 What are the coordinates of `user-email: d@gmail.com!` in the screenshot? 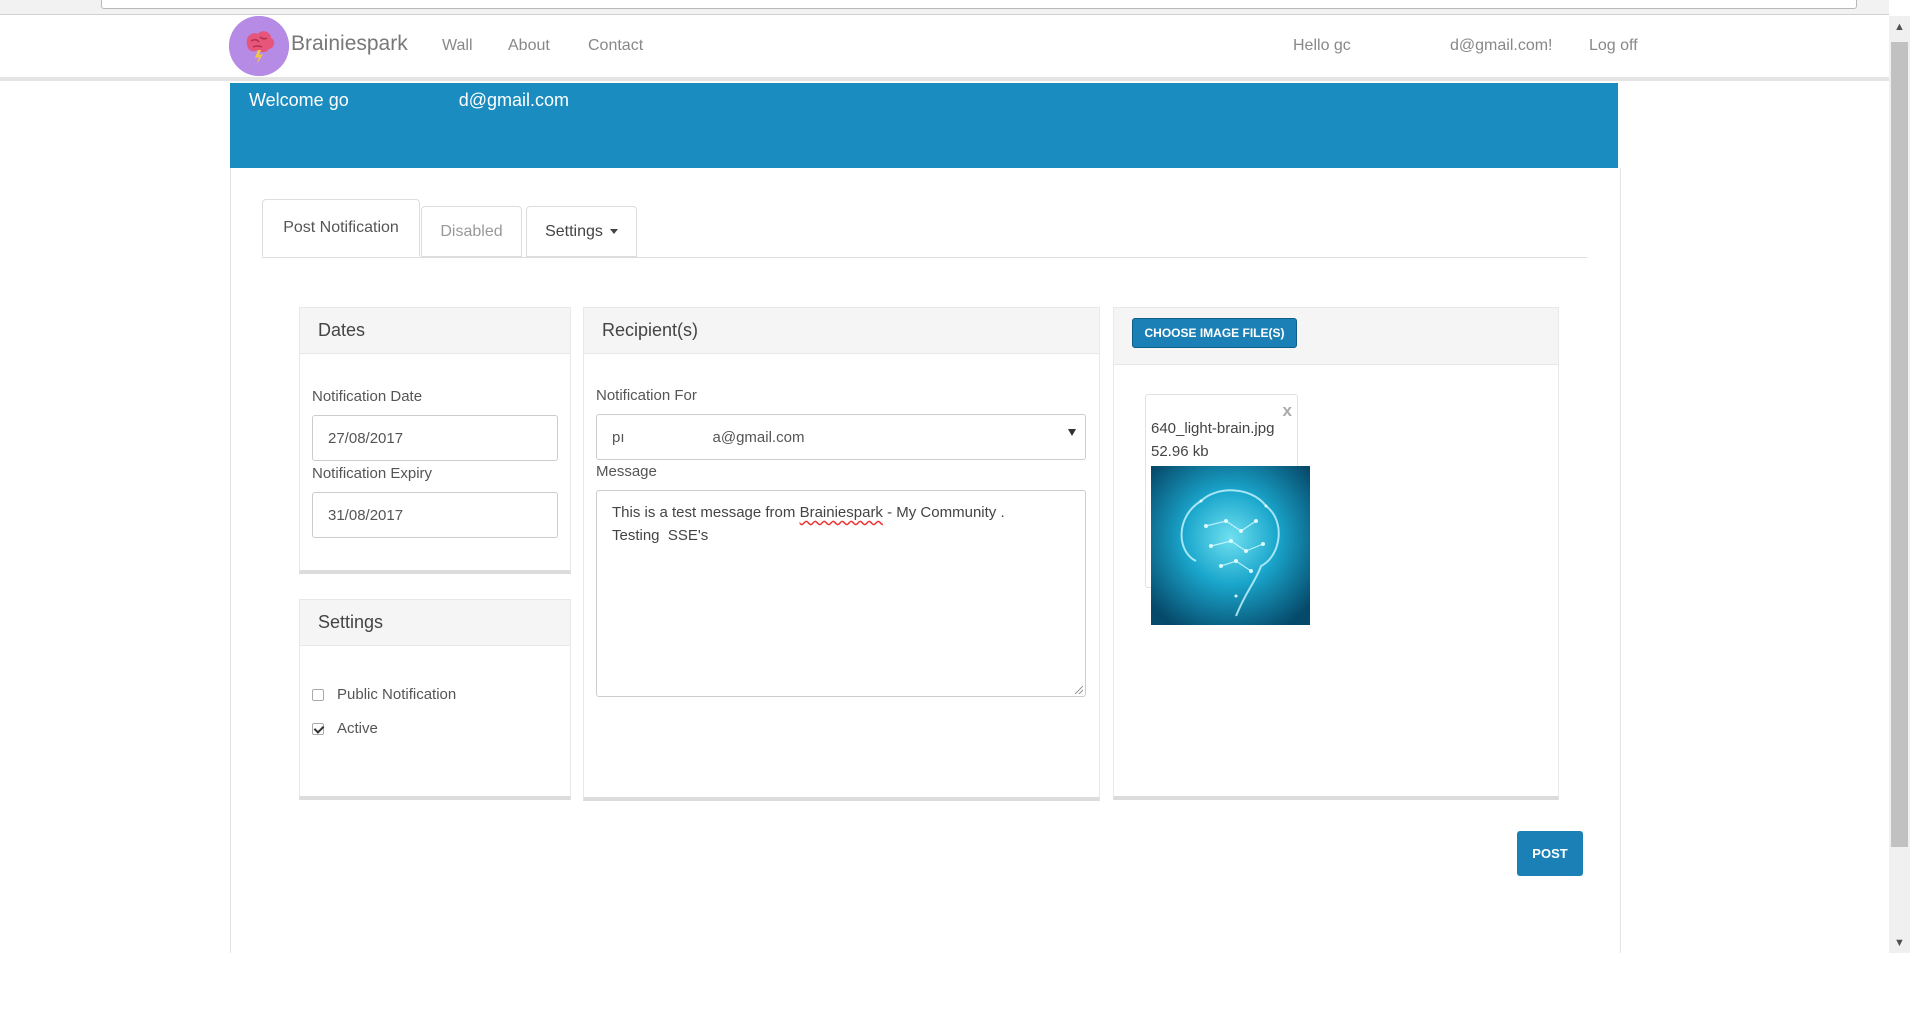 It's located at (1501, 46).